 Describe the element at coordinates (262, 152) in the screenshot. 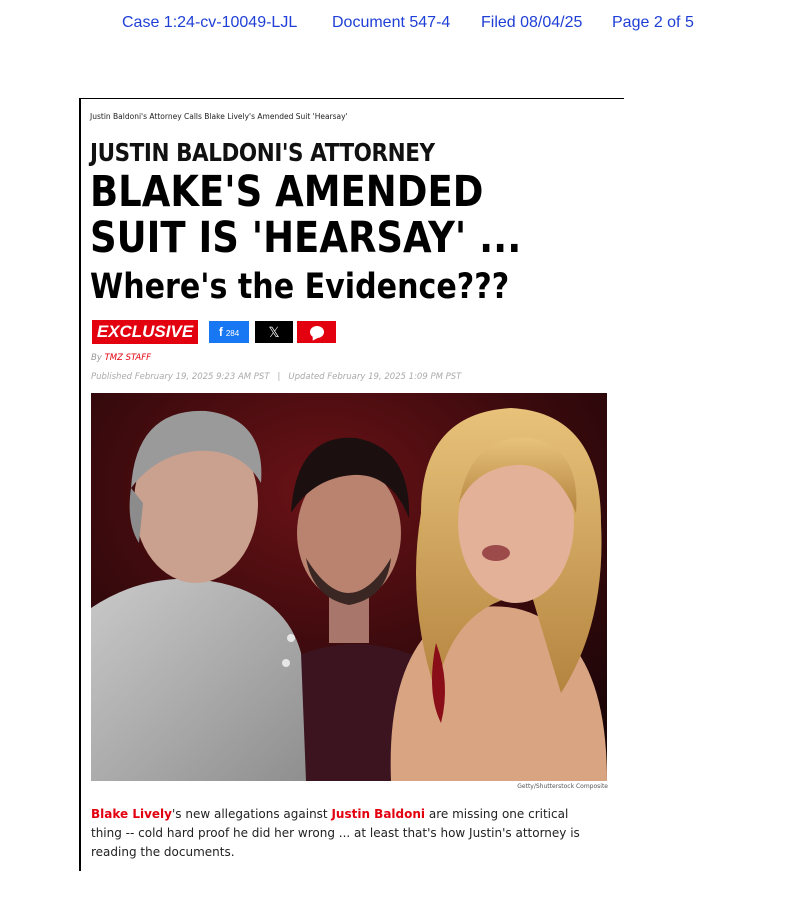

I see `headline-kicker: JUSTIN BALDONI'S ATTORNEY` at that location.